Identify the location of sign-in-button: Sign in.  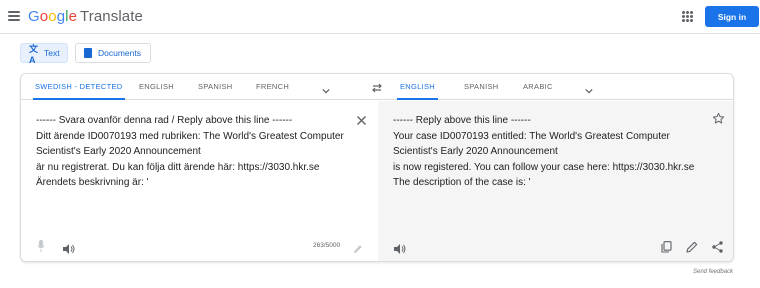
(732, 16).